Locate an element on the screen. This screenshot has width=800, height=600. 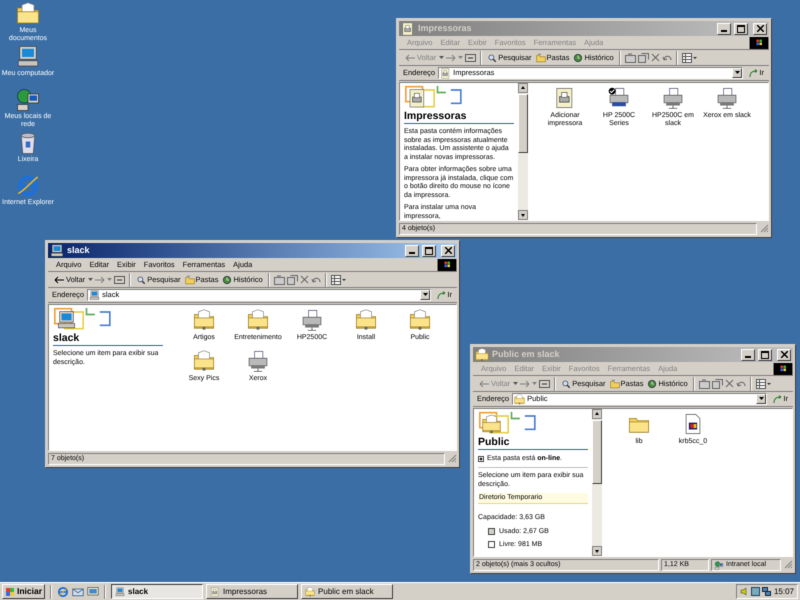
window-title: Impressoras is located at coordinates (445, 28).